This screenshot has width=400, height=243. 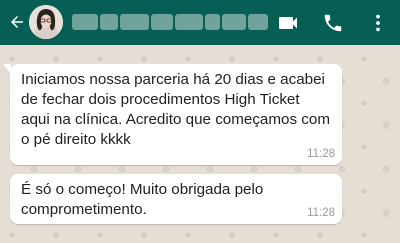 I want to click on contact-name-blur, so click(x=170, y=22).